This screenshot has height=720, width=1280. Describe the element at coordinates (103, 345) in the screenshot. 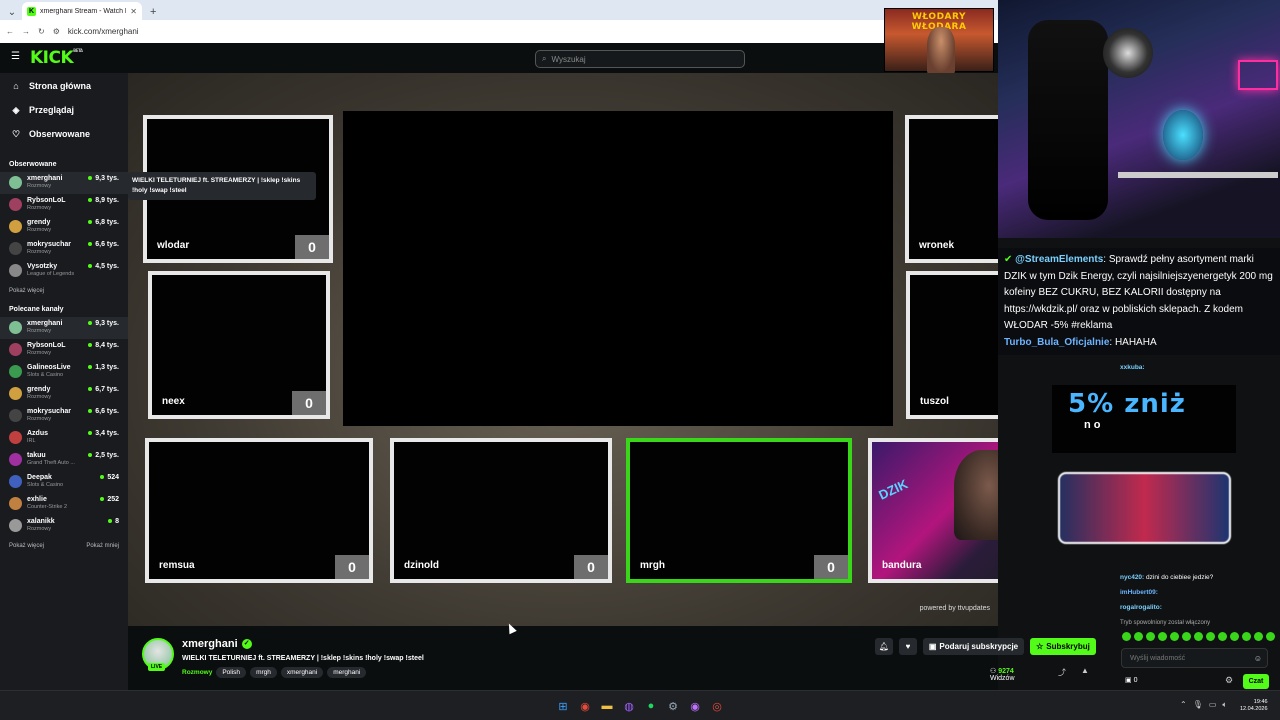

I see `viewer-count: 8,4 tys.` at that location.